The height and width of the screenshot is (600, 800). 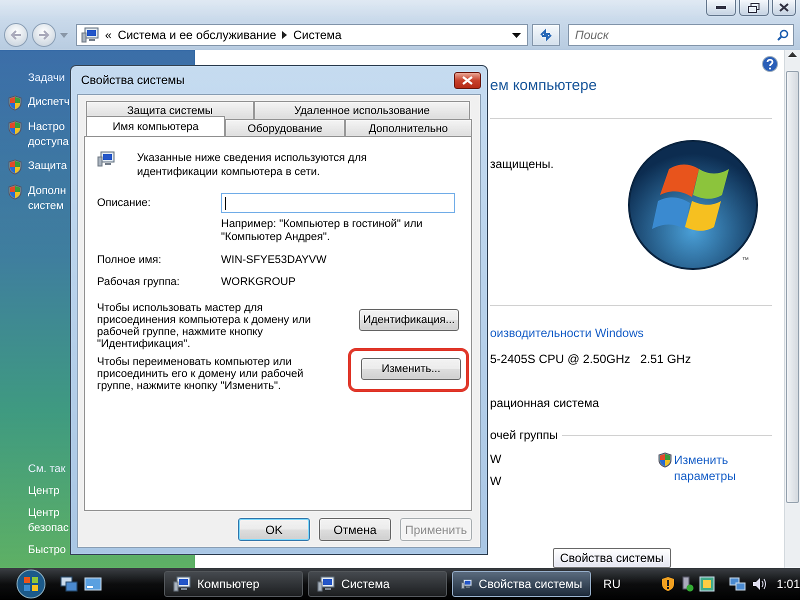 I want to click on field-label: Описание:, so click(x=124, y=203).